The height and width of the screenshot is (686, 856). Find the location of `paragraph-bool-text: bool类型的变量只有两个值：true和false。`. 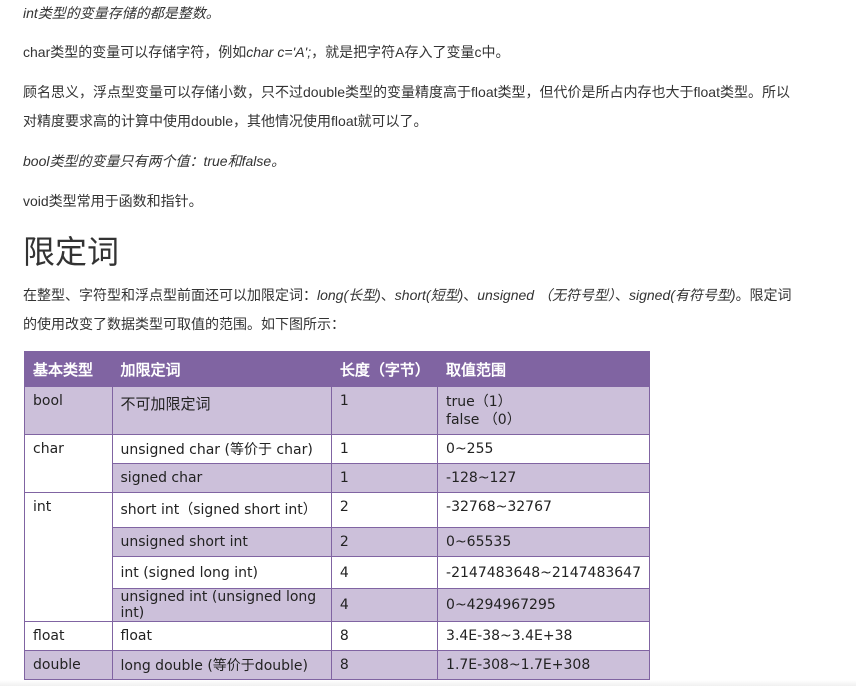

paragraph-bool-text: bool类型的变量只有两个值：true和false。 is located at coordinates (154, 161).